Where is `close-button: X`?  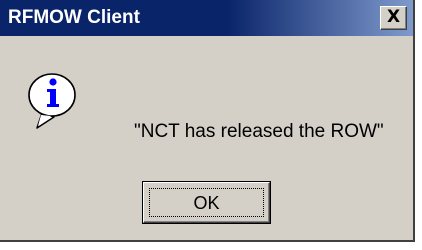 close-button: X is located at coordinates (393, 18).